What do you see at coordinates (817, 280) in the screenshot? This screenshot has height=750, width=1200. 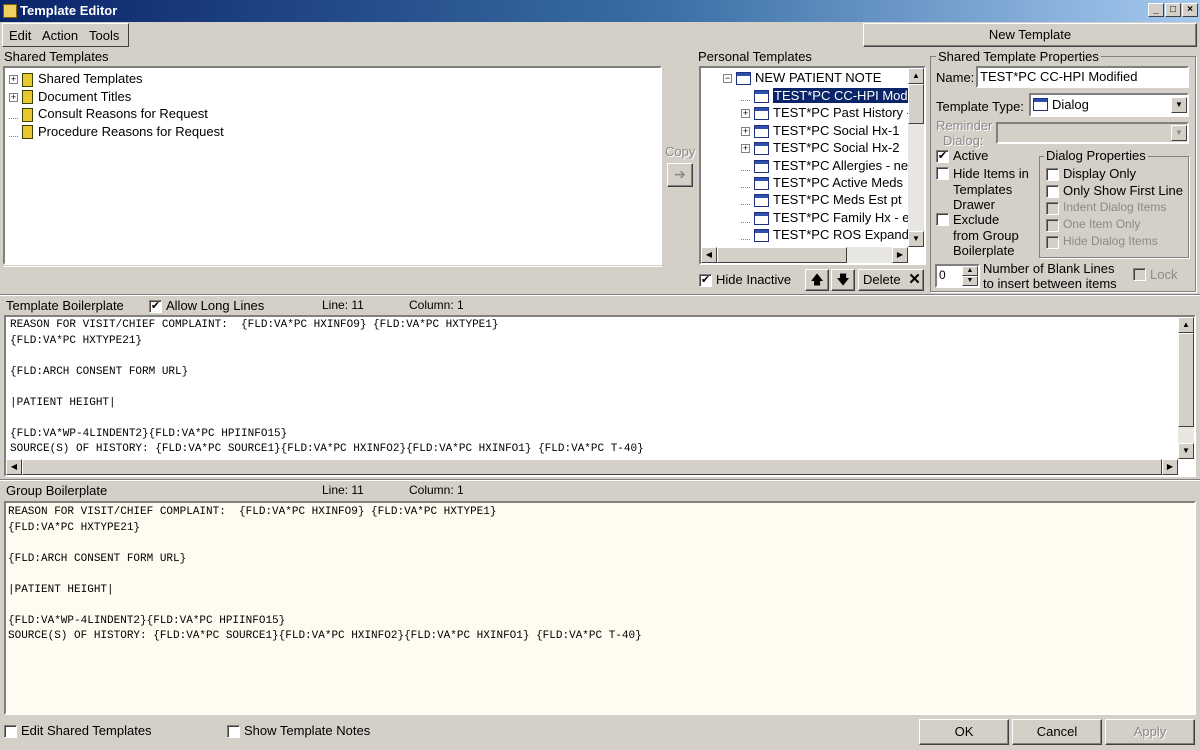 I see `move-up-button: 🡅` at bounding box center [817, 280].